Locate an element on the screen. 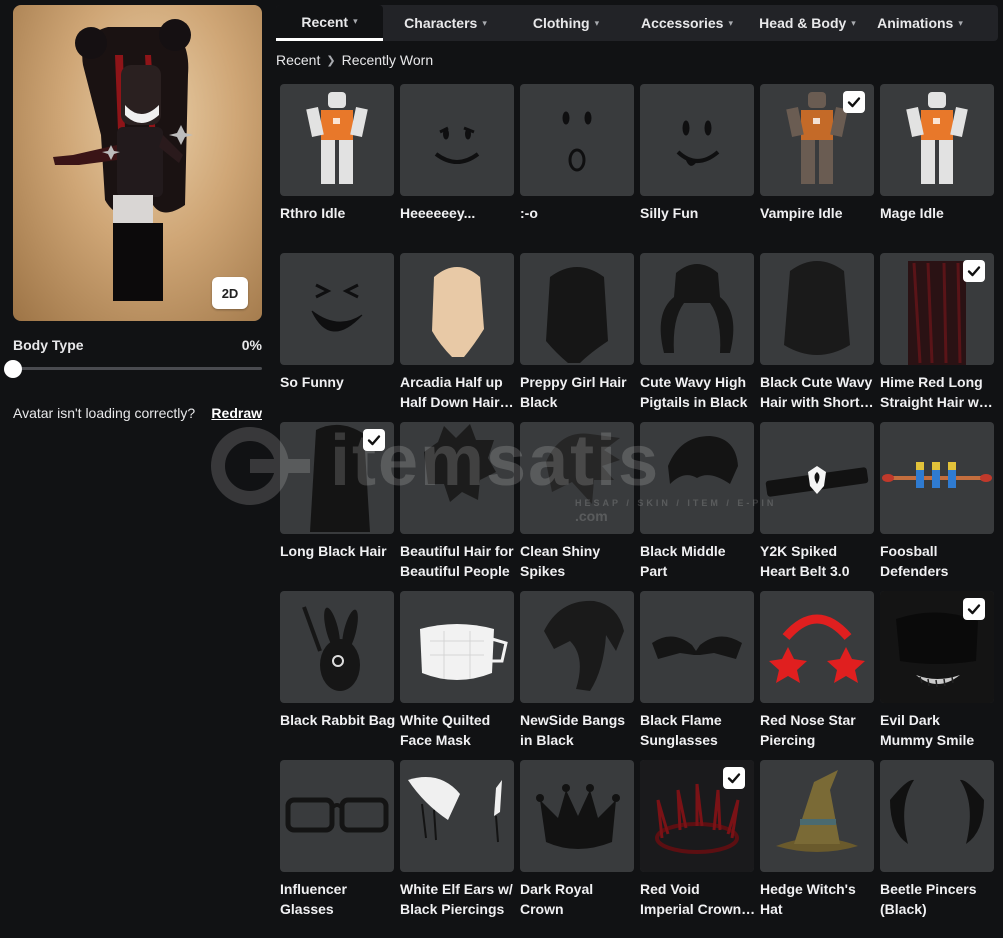 The image size is (1003, 938). figure-orange-icon is located at coordinates (337, 138).